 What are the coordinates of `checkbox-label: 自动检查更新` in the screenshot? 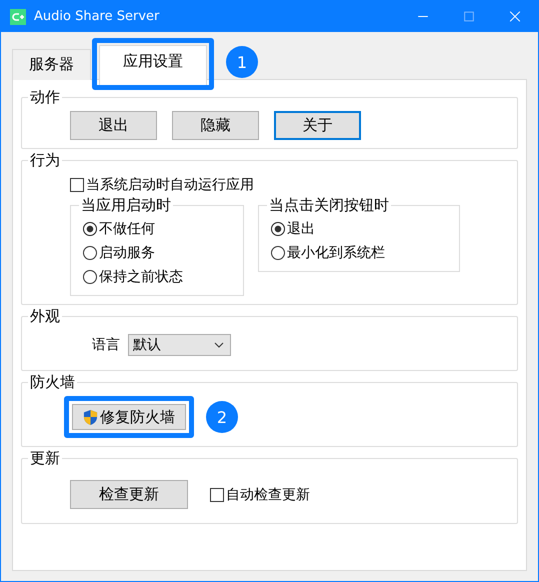 It's located at (268, 495).